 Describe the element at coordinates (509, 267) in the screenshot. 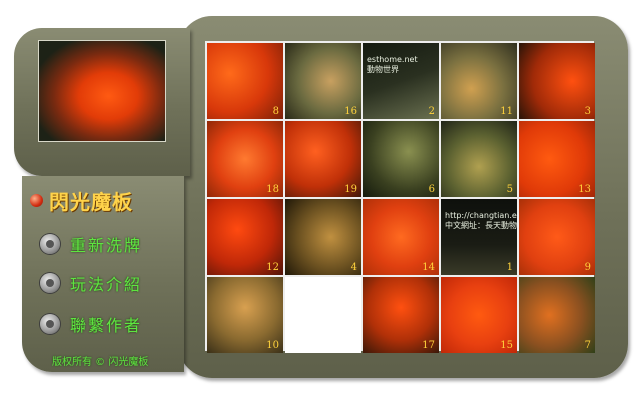

I see `tile-number: 1` at that location.